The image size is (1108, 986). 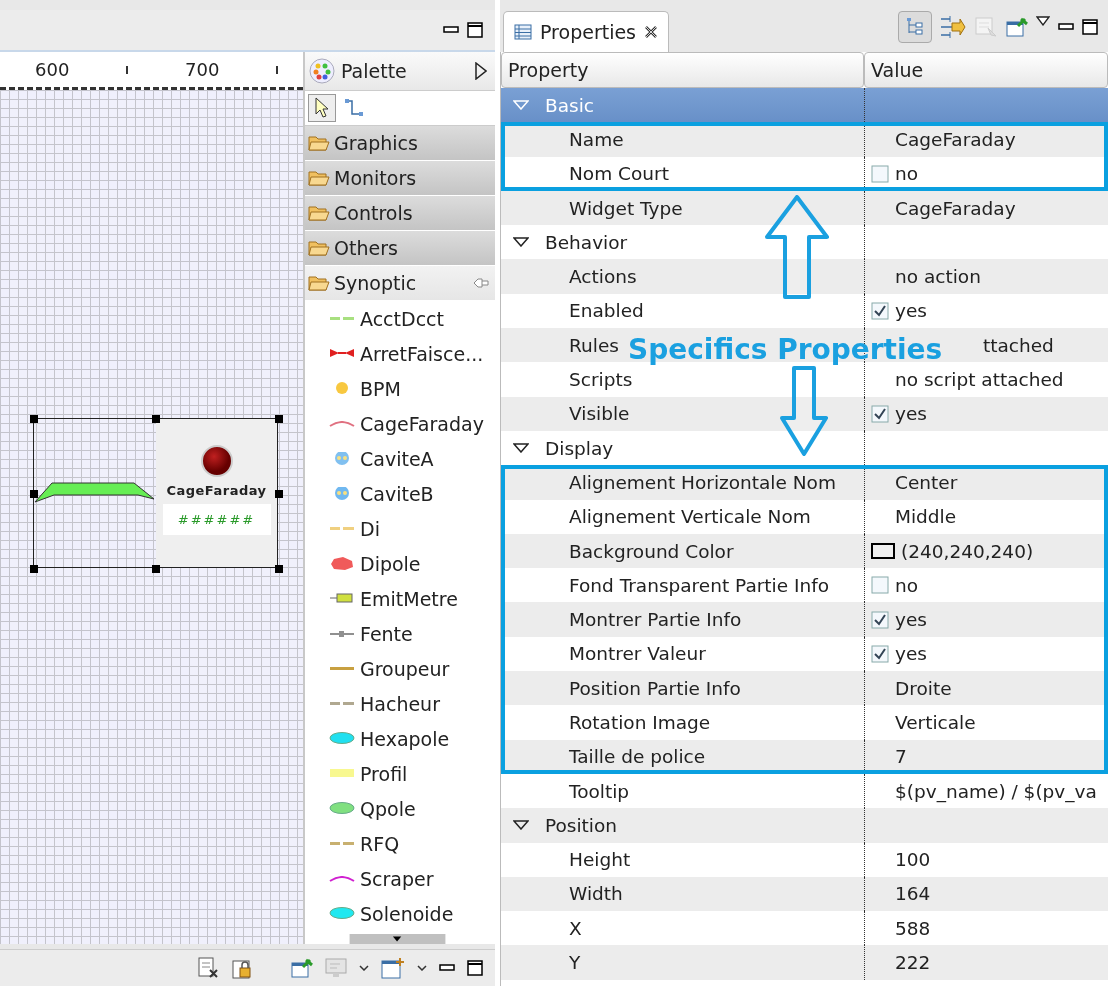 What do you see at coordinates (586, 242) in the screenshot?
I see `category-label: Behavior` at bounding box center [586, 242].